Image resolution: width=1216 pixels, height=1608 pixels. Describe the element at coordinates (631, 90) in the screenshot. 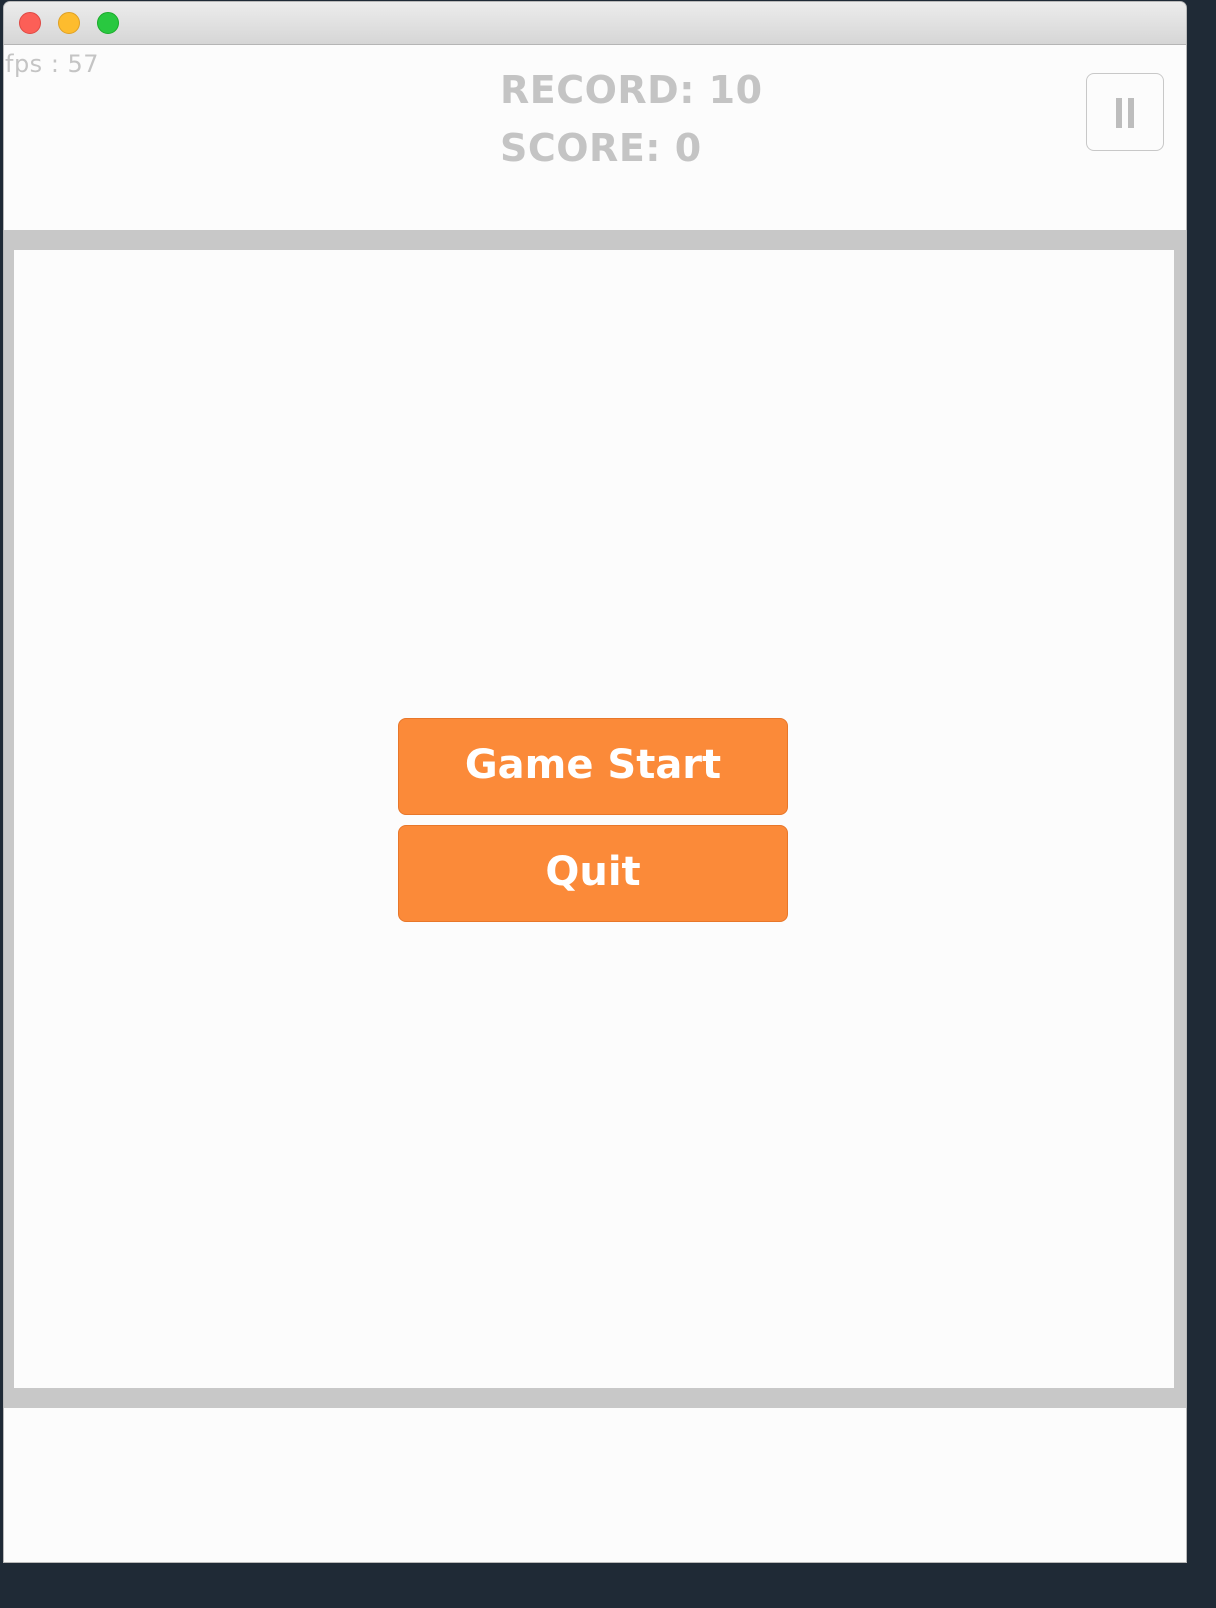

I see `record-display: RECORD: 10` at that location.